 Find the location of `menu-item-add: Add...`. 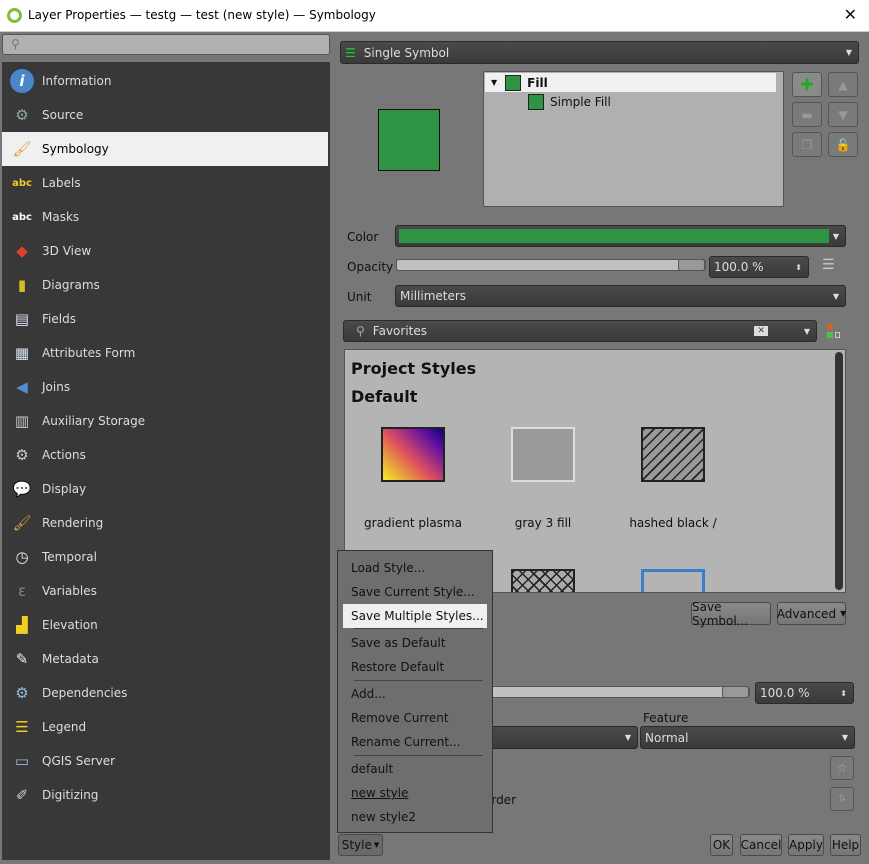

menu-item-add: Add... is located at coordinates (414, 694).